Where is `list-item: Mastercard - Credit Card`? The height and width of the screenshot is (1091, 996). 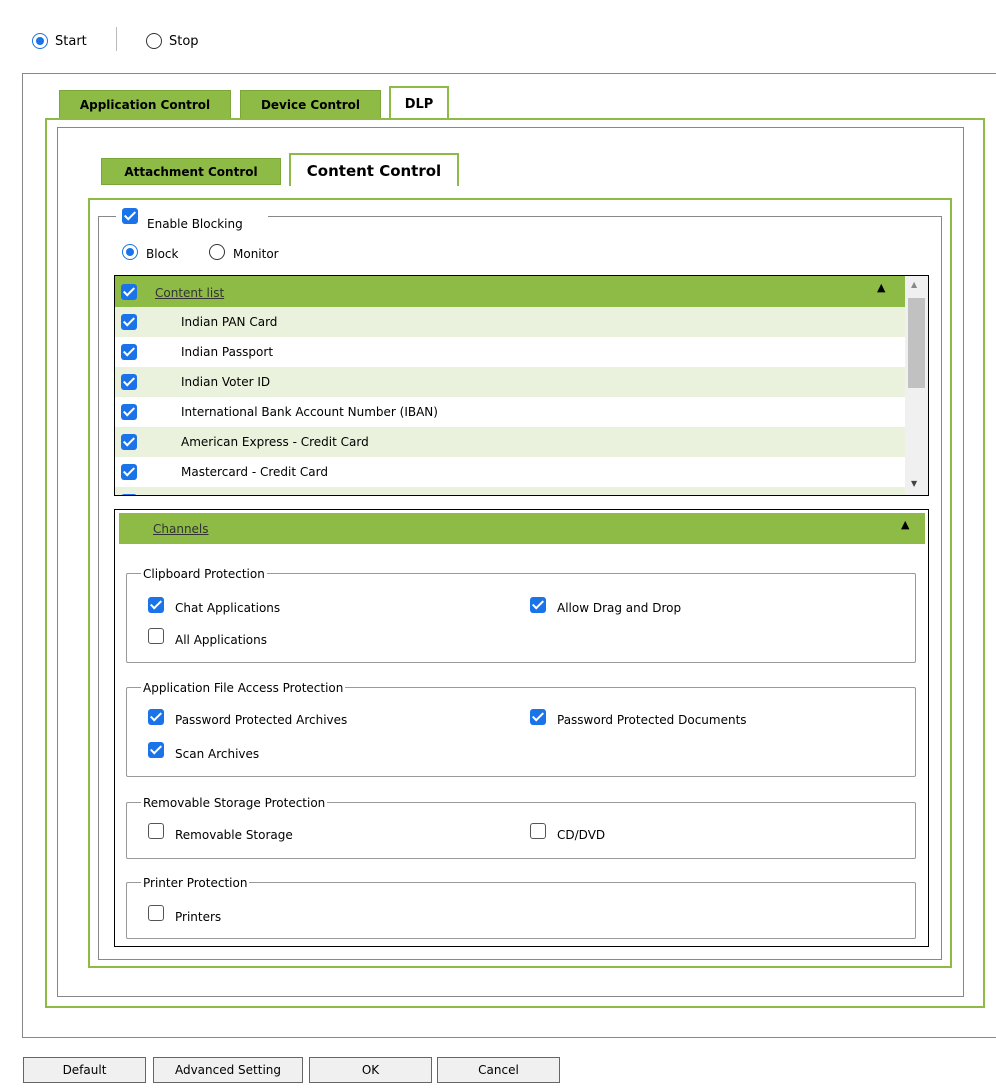
list-item: Mastercard - Credit Card is located at coordinates (510, 472).